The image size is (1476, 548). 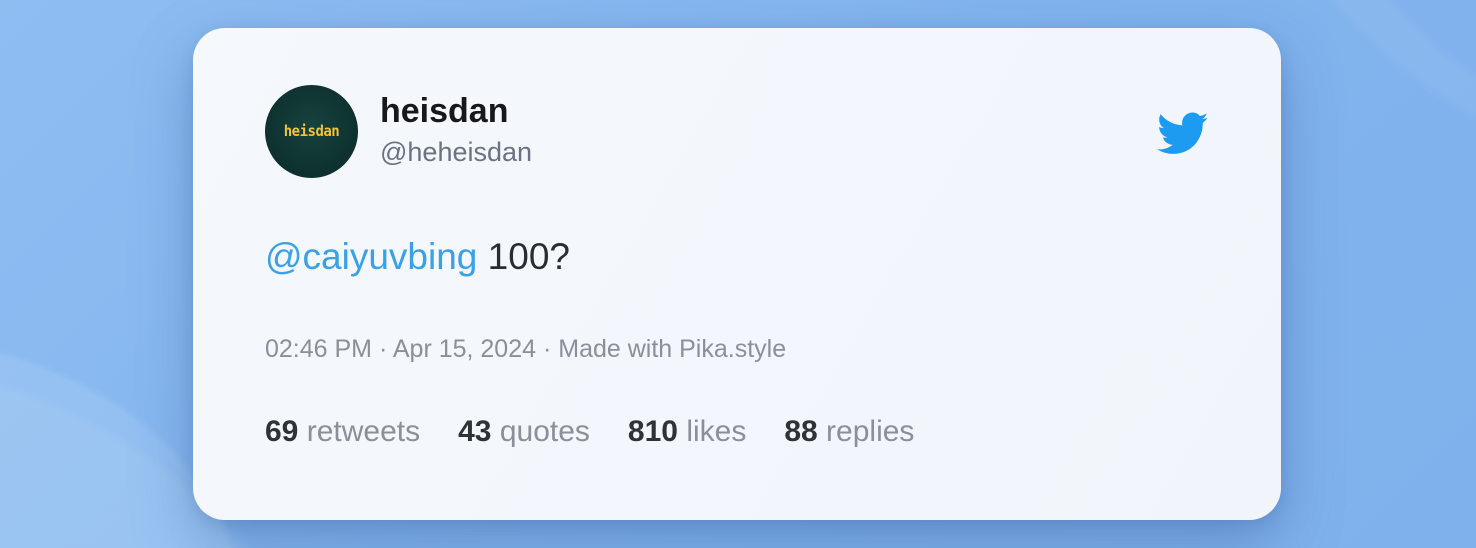 What do you see at coordinates (523, 256) in the screenshot?
I see `tweet-body: 100?` at bounding box center [523, 256].